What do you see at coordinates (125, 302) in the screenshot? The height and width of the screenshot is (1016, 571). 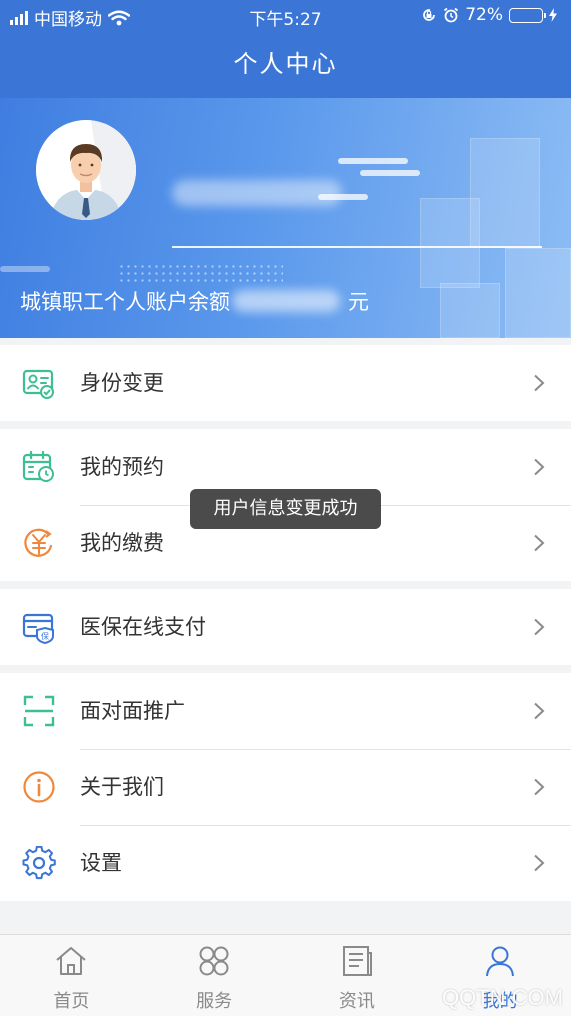 I see `balance-label: 城镇职工个人账户余额` at bounding box center [125, 302].